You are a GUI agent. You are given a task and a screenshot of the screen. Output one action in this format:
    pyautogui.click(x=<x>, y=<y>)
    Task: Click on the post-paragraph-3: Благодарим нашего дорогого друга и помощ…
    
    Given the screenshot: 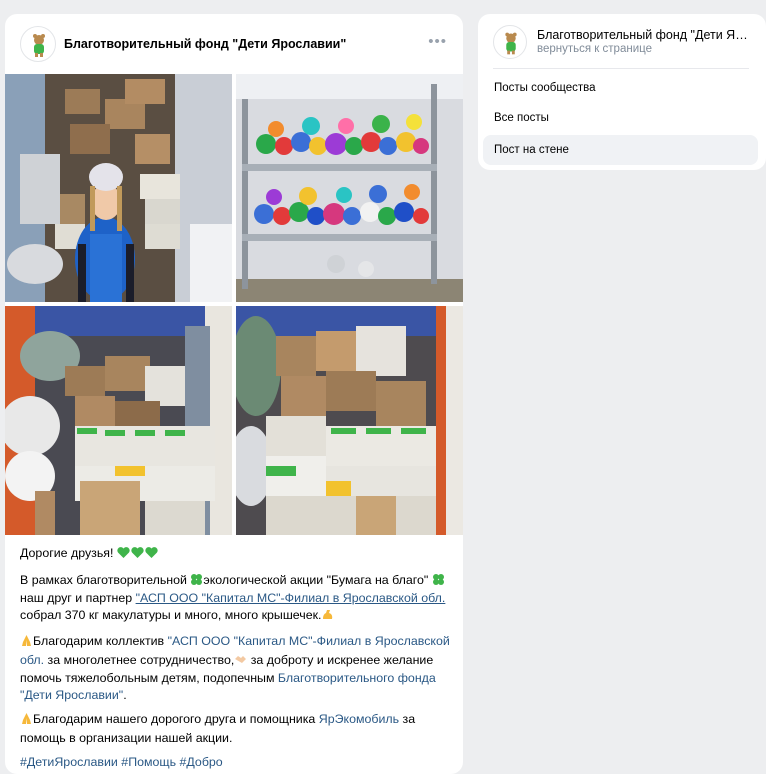 What is the action you would take?
    pyautogui.click(x=218, y=728)
    